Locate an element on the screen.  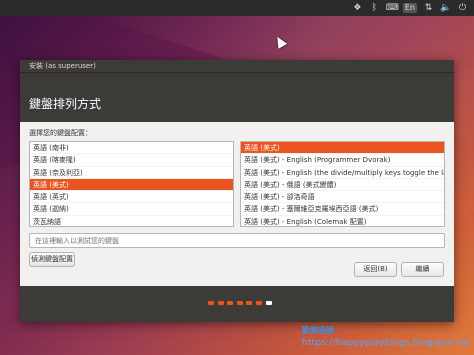
dropbox-icon: ❖ is located at coordinates (357, 8).